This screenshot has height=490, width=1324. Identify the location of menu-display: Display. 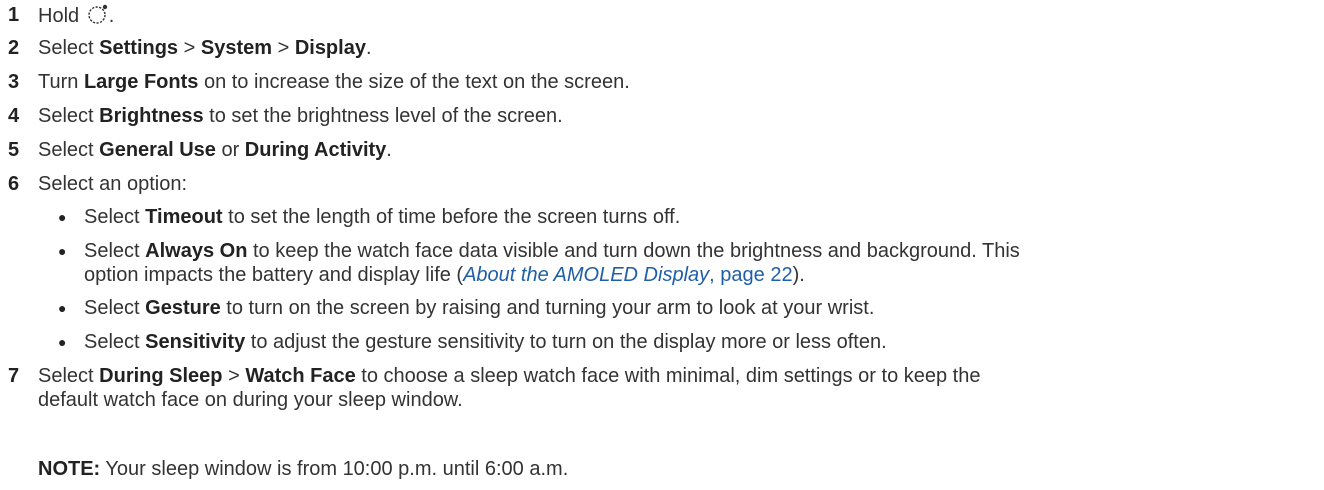
(330, 48).